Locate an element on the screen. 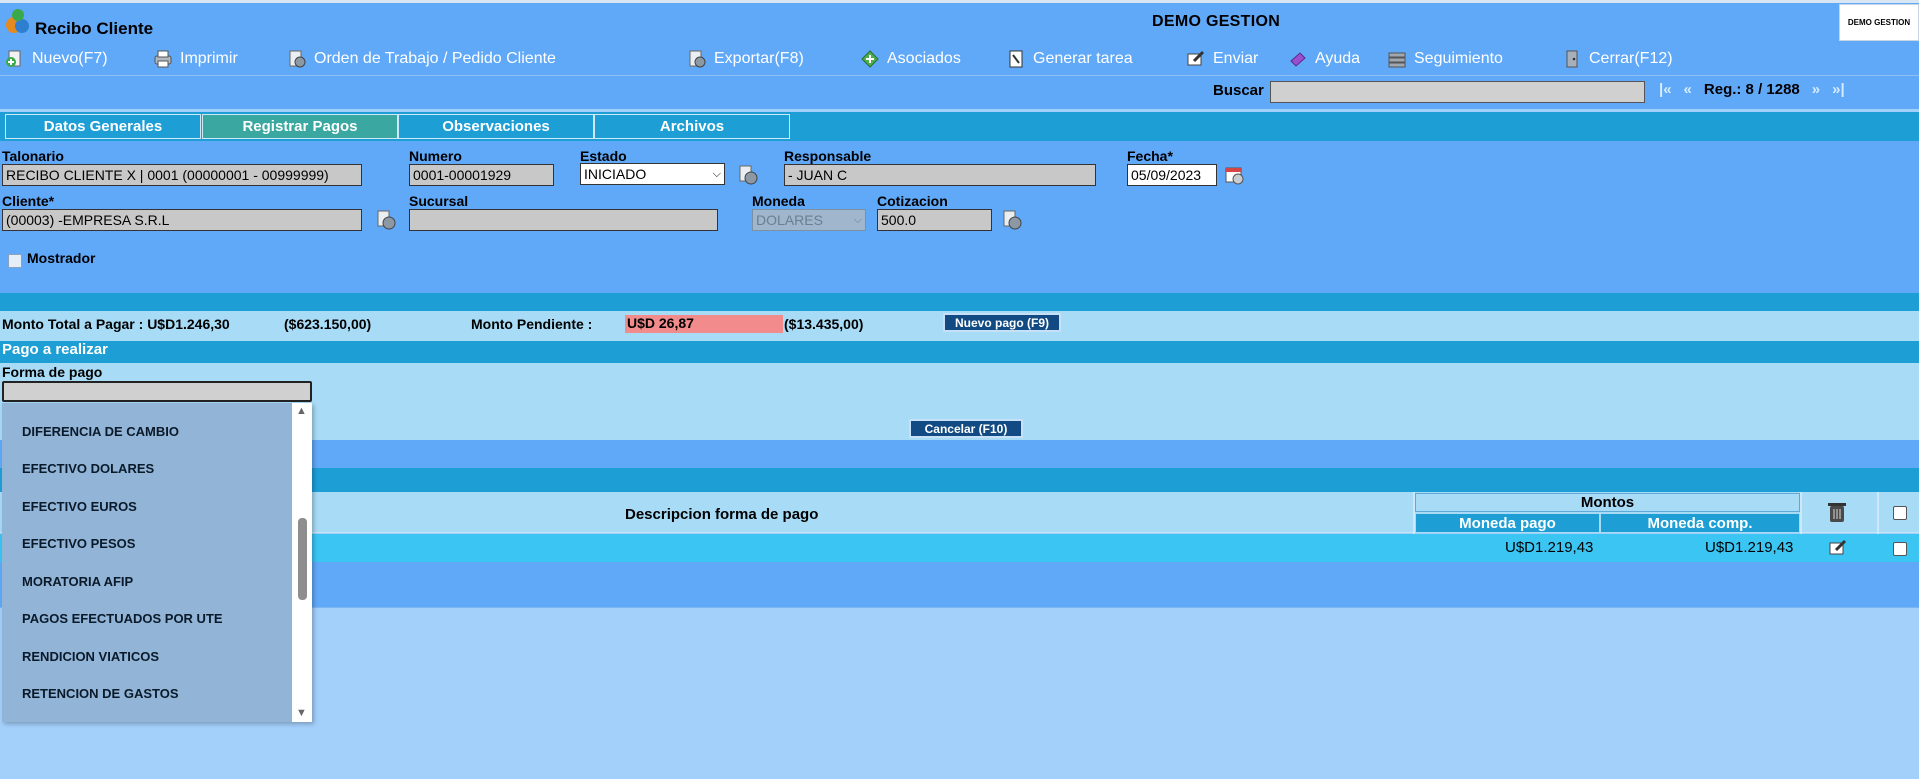 The height and width of the screenshot is (779, 1919). work-order-button: Orden de Trabajo / Pedido Cliente is located at coordinates (421, 59).